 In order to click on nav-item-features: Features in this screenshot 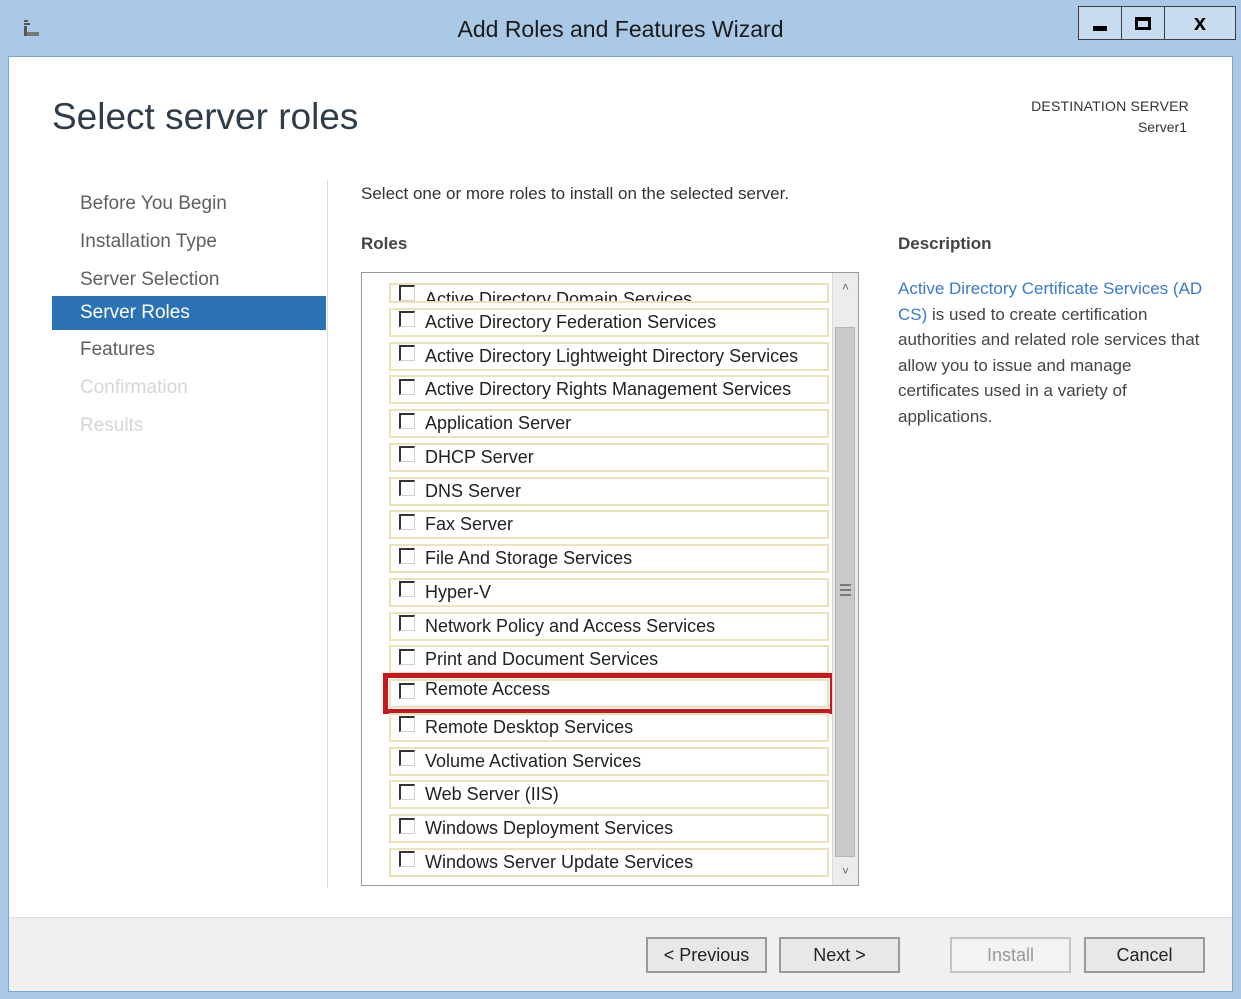, I will do `click(189, 353)`.